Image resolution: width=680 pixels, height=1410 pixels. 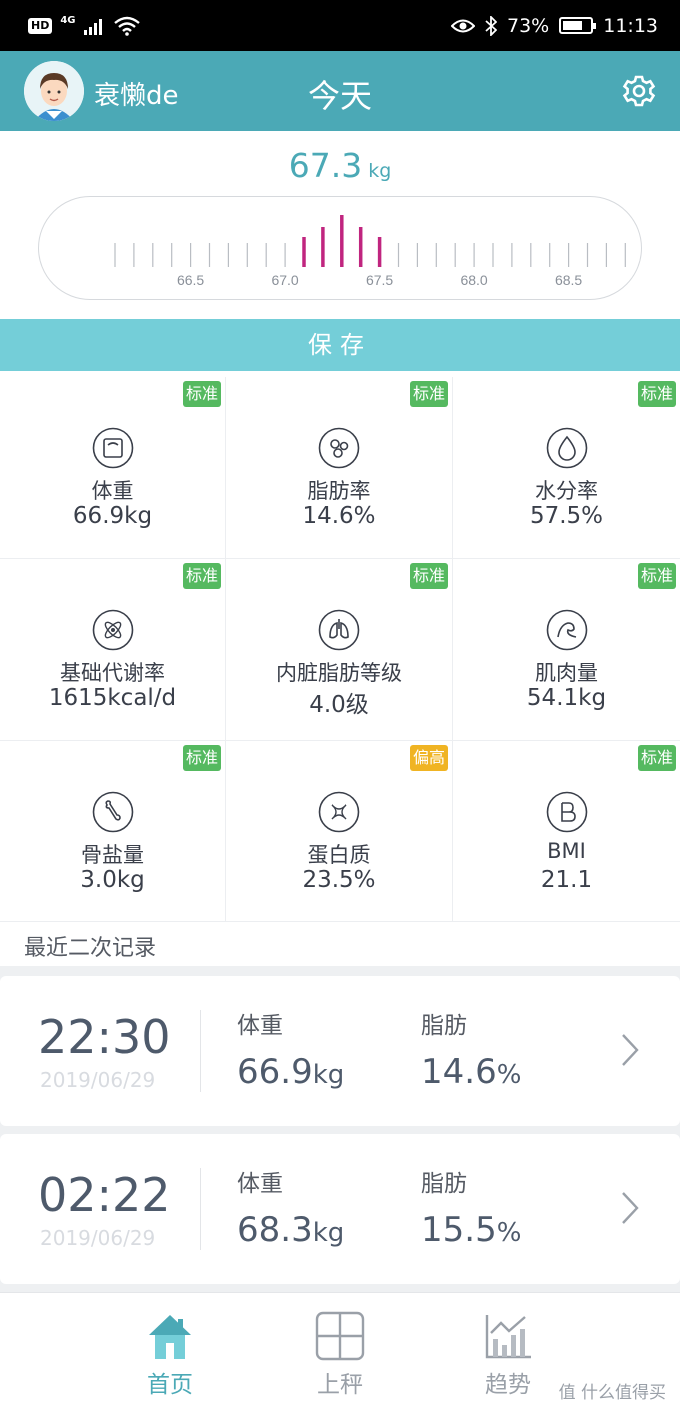 I want to click on nav-label: 趋势, so click(x=508, y=1385).